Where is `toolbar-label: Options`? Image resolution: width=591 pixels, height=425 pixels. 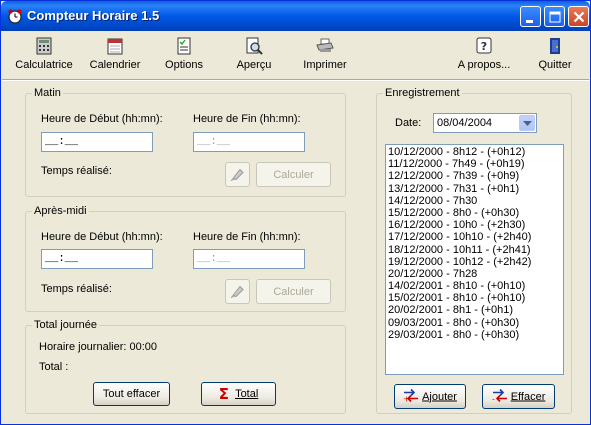 toolbar-label: Options is located at coordinates (184, 65).